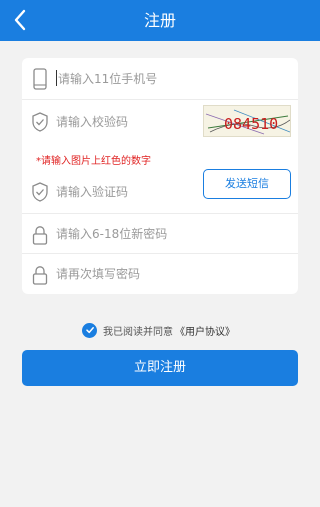 The image size is (320, 507). I want to click on password-row, so click(160, 234).